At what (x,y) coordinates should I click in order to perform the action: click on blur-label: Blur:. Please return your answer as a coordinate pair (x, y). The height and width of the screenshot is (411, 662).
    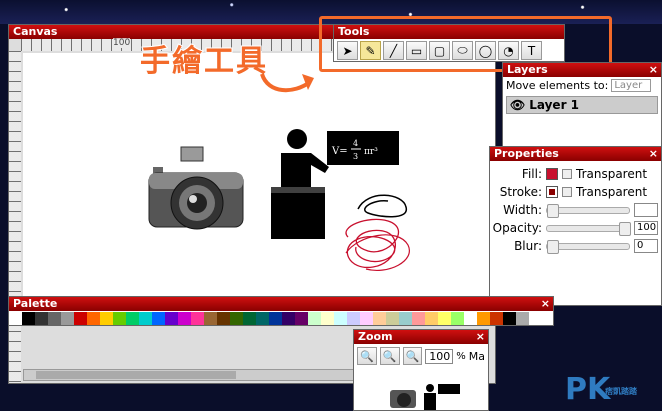
    Looking at the image, I should click on (528, 246).